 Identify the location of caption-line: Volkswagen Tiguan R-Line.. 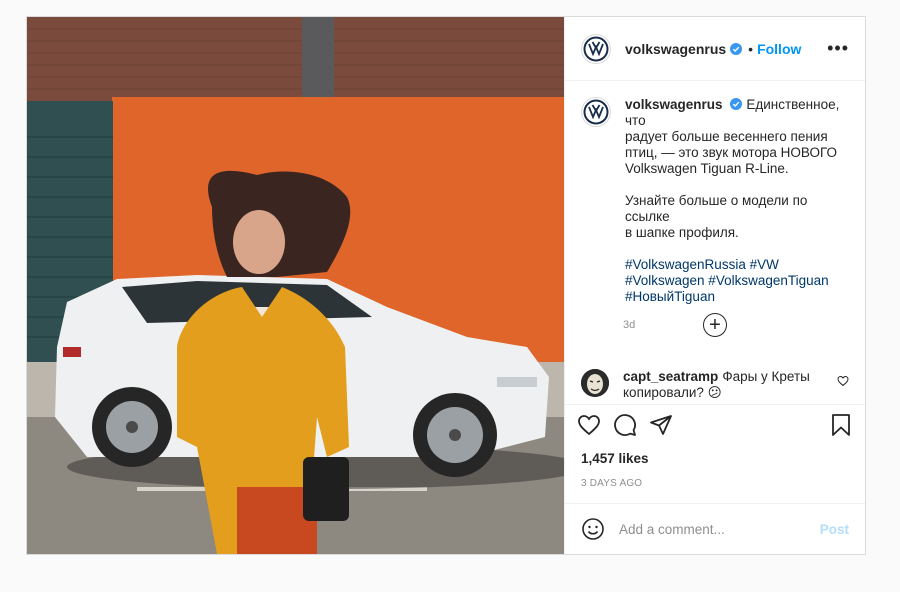
(707, 168).